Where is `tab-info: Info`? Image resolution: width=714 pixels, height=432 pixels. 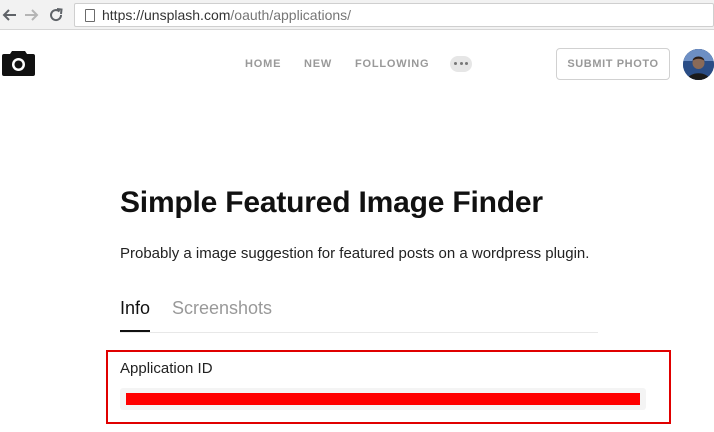 tab-info: Info is located at coordinates (135, 308).